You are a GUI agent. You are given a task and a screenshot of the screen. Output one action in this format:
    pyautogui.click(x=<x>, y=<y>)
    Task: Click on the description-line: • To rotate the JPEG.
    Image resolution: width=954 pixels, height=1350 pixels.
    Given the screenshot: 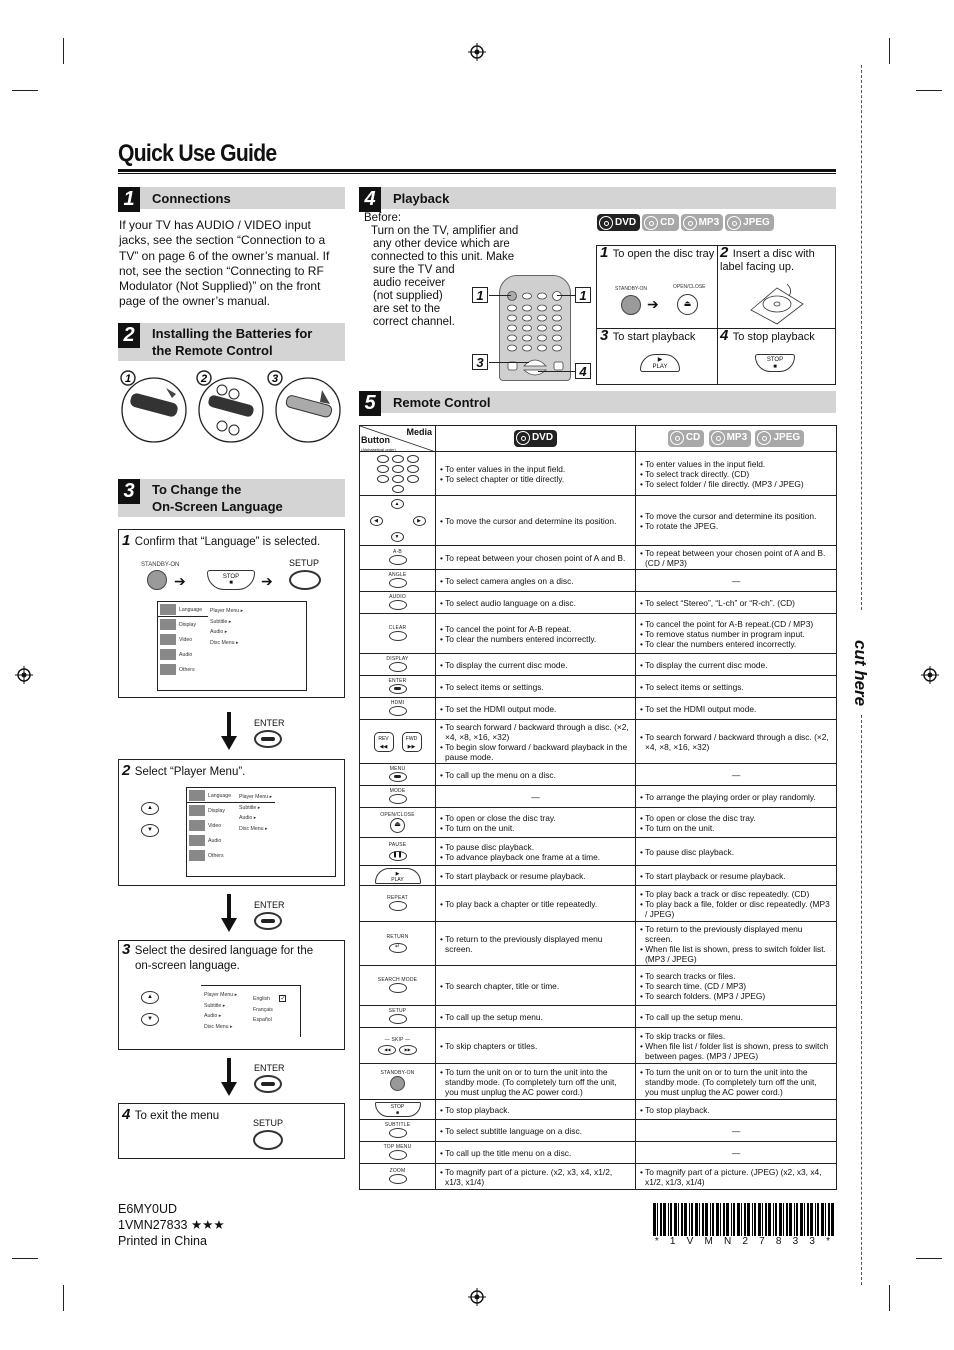 What is the action you would take?
    pyautogui.click(x=679, y=525)
    